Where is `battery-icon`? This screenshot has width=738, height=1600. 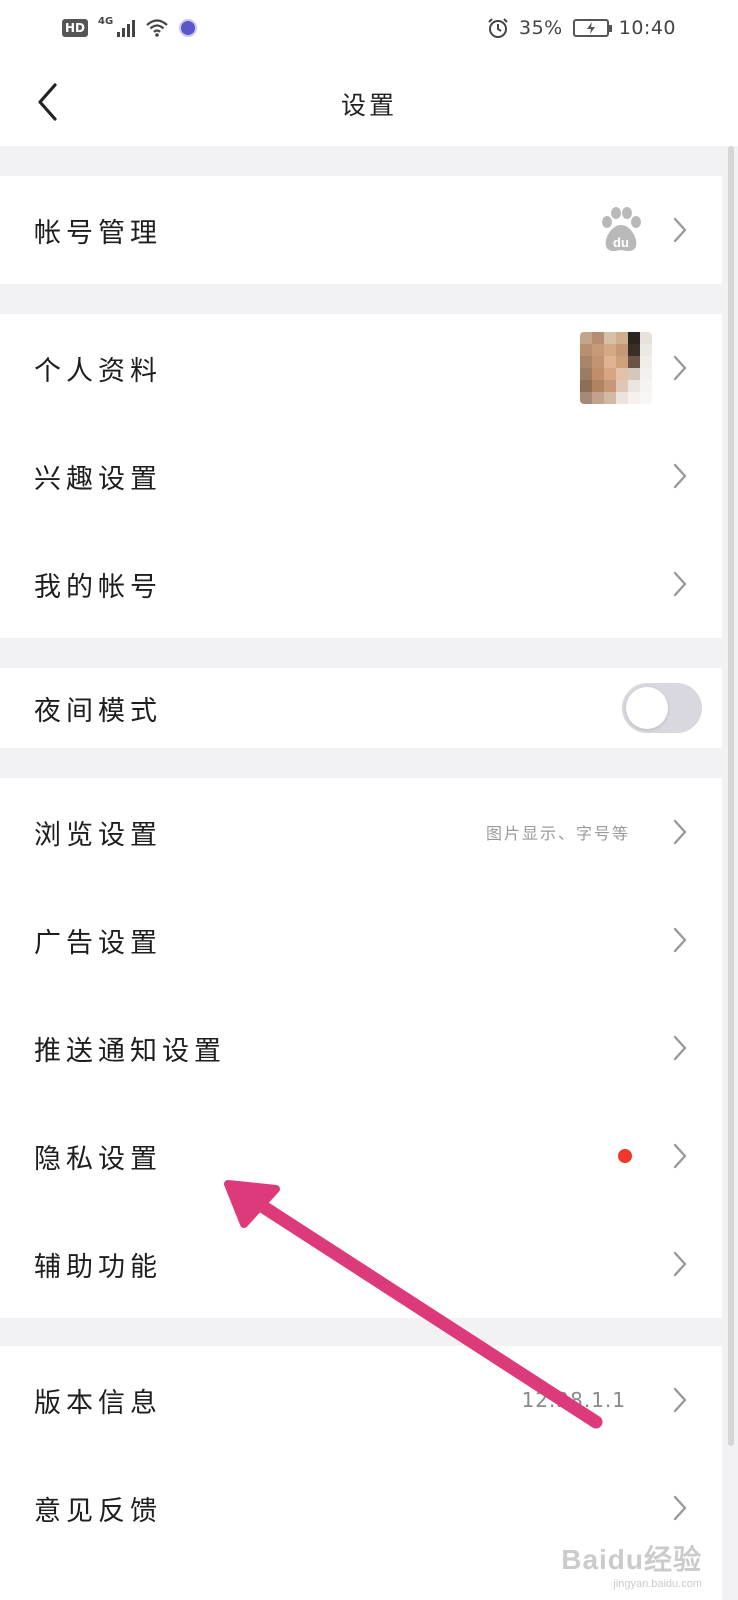 battery-icon is located at coordinates (592, 28).